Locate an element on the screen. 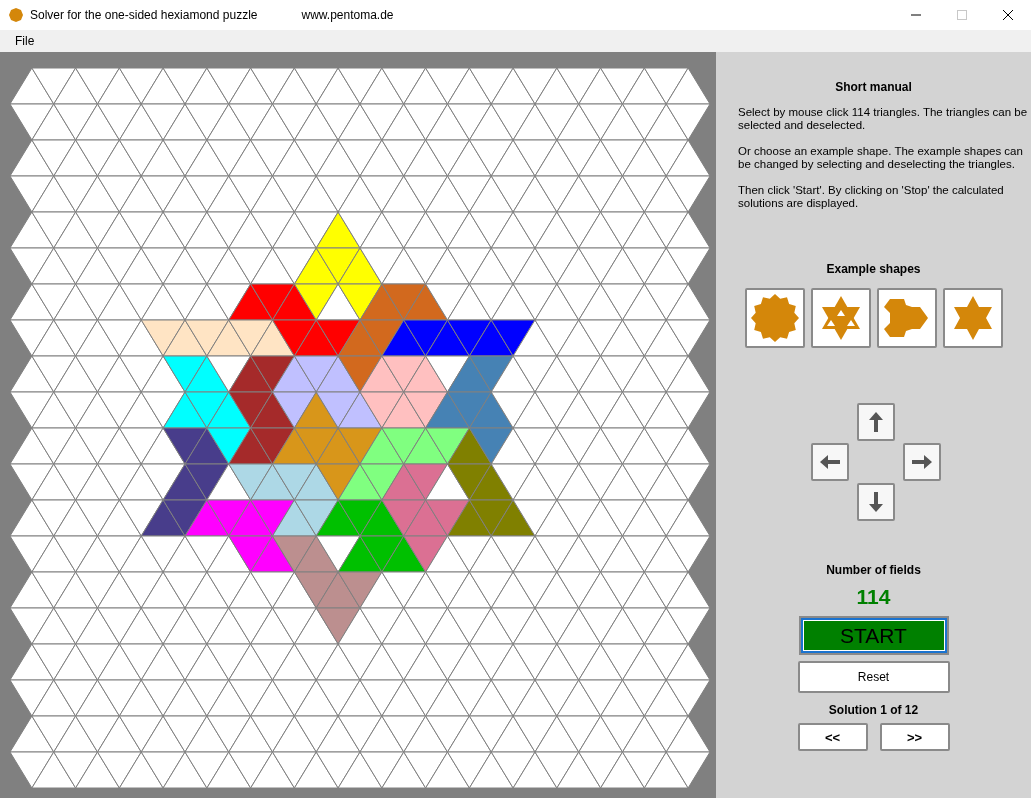 Image resolution: width=1031 pixels, height=798 pixels. examples-heading: Example shapes is located at coordinates (873, 269).